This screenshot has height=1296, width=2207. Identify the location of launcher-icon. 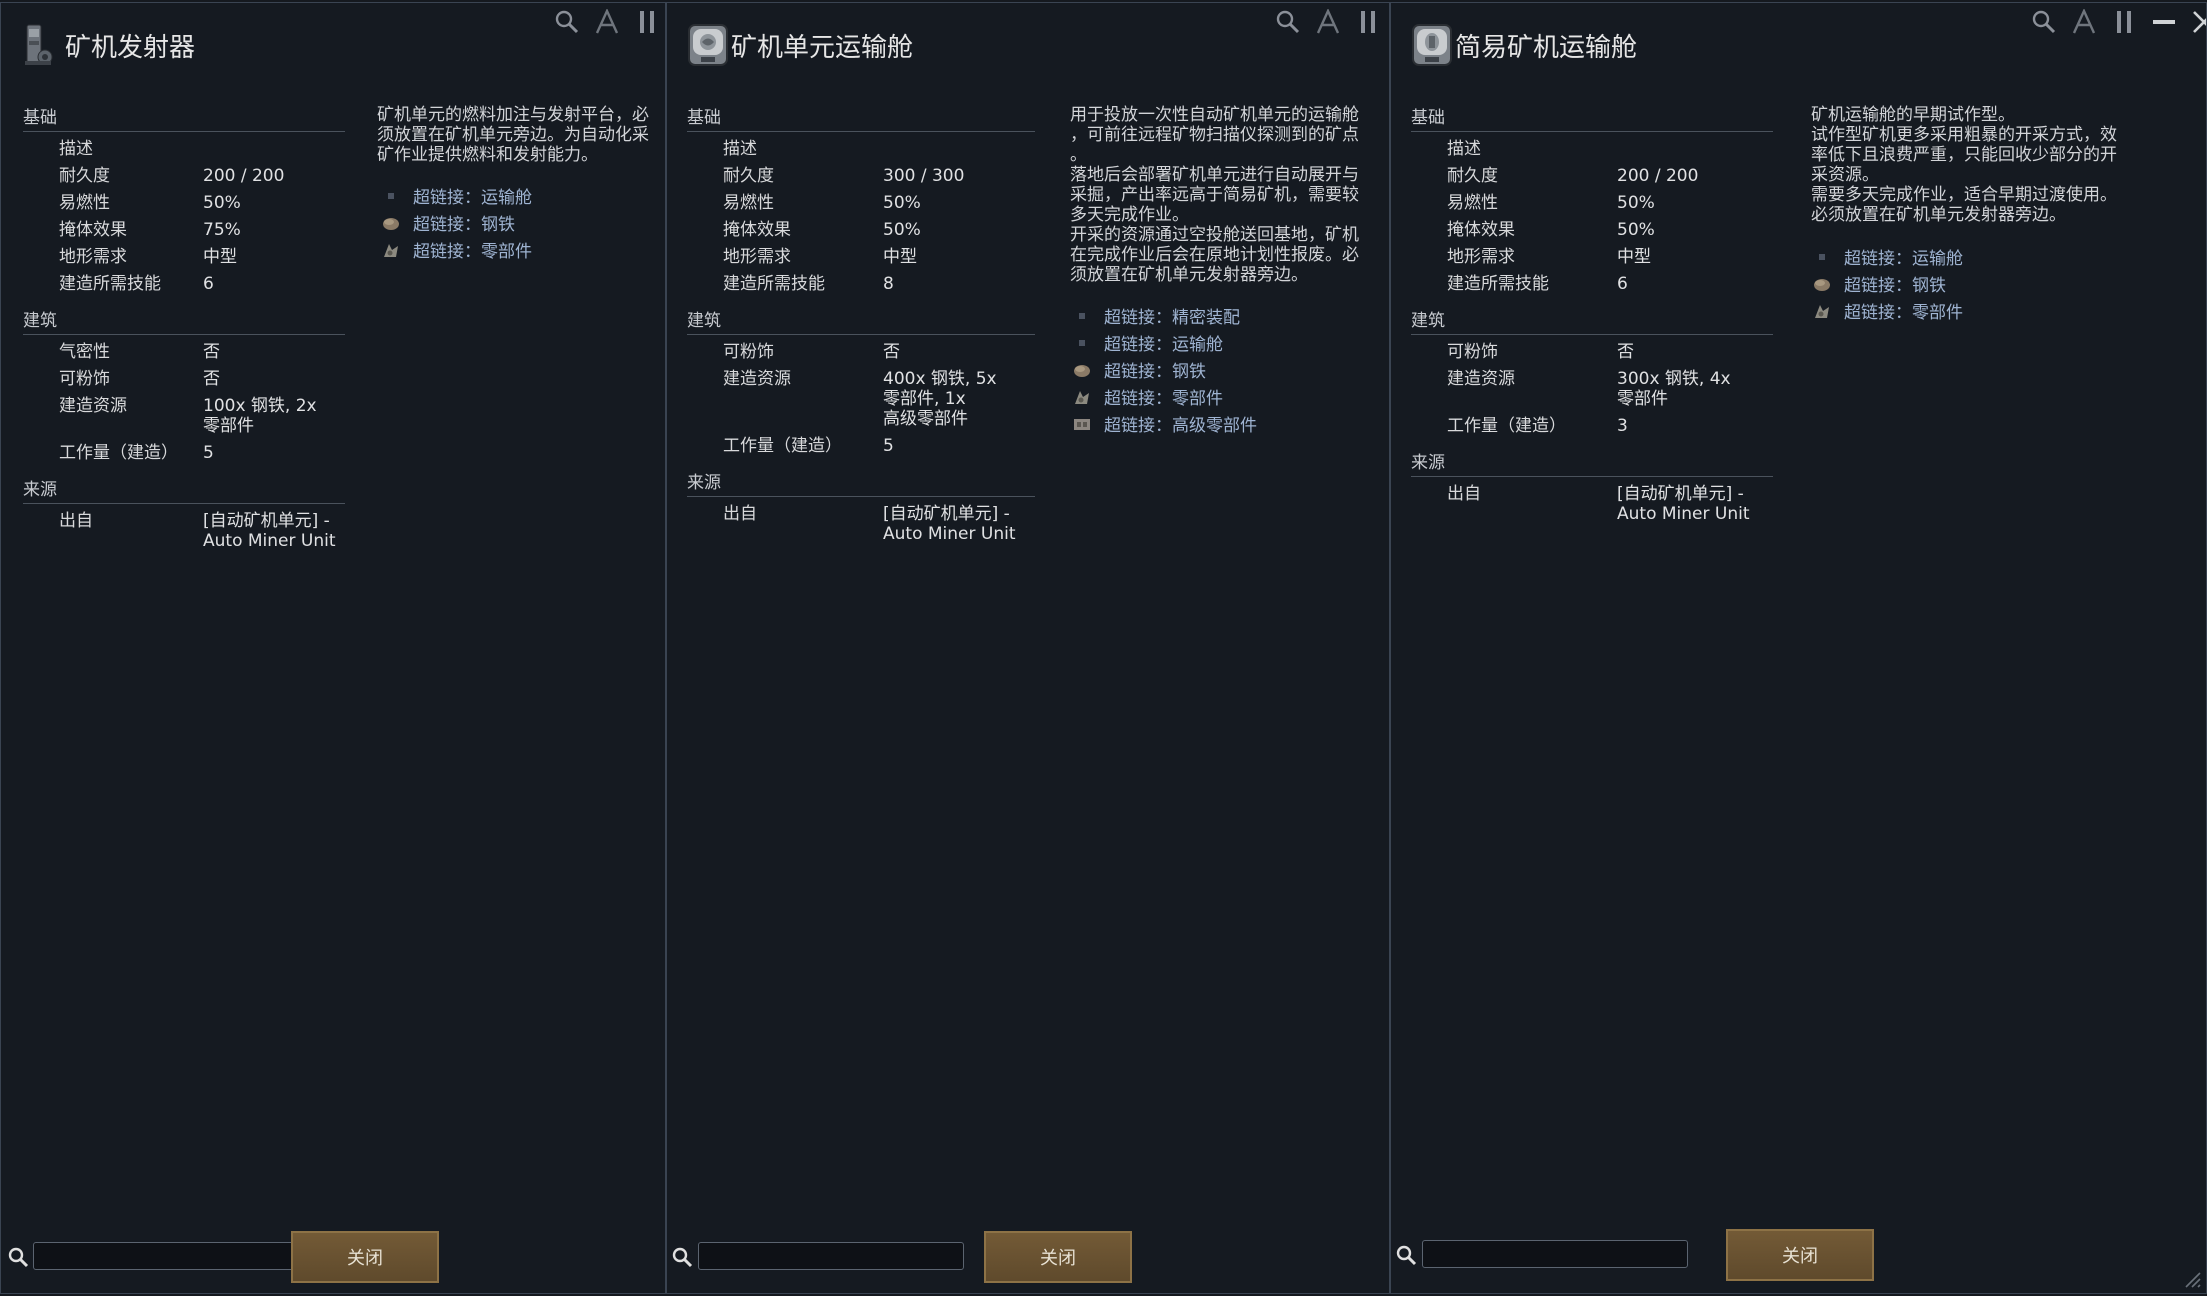
(42, 45).